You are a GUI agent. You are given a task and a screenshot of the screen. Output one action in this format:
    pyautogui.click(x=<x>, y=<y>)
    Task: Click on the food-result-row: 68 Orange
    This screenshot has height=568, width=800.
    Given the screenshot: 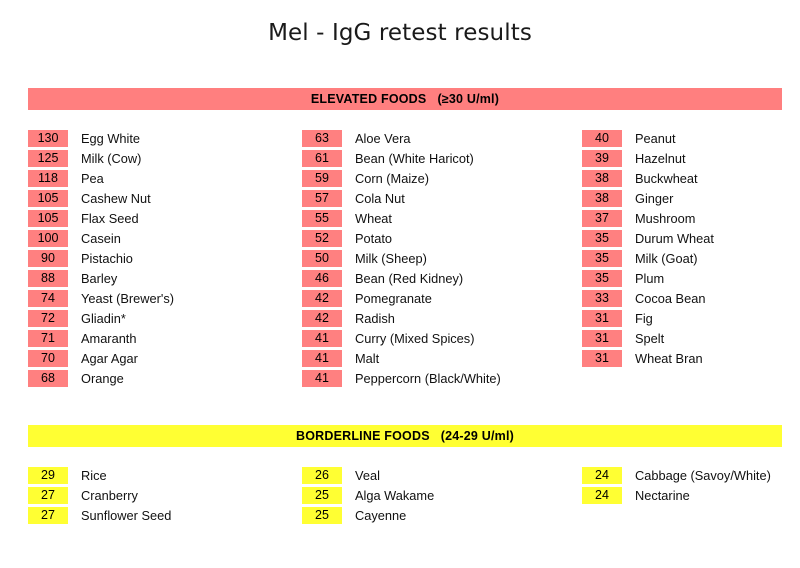 What is the action you would take?
    pyautogui.click(x=152, y=378)
    